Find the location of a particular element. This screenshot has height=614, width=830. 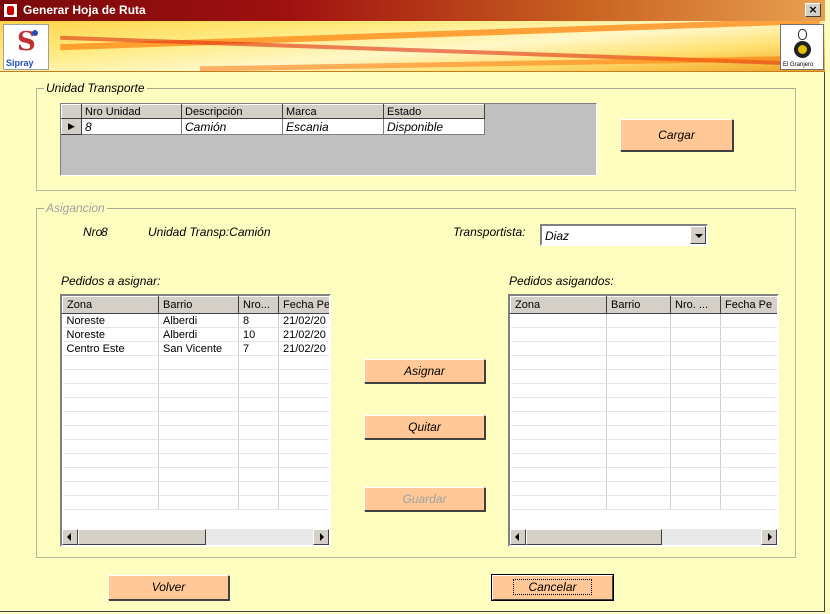

col-estado: Estado is located at coordinates (434, 111).